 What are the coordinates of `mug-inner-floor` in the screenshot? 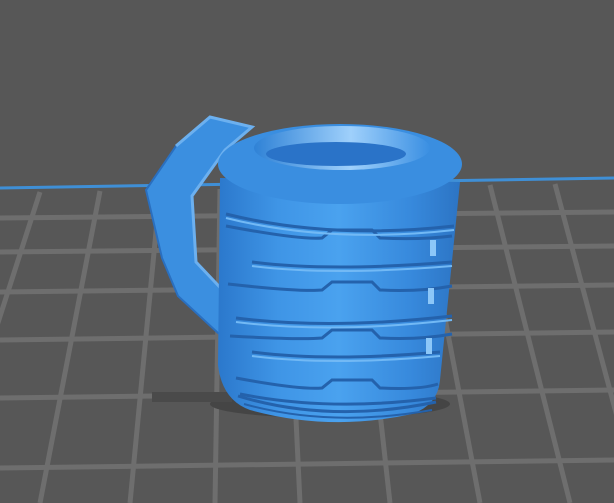 It's located at (336, 154).